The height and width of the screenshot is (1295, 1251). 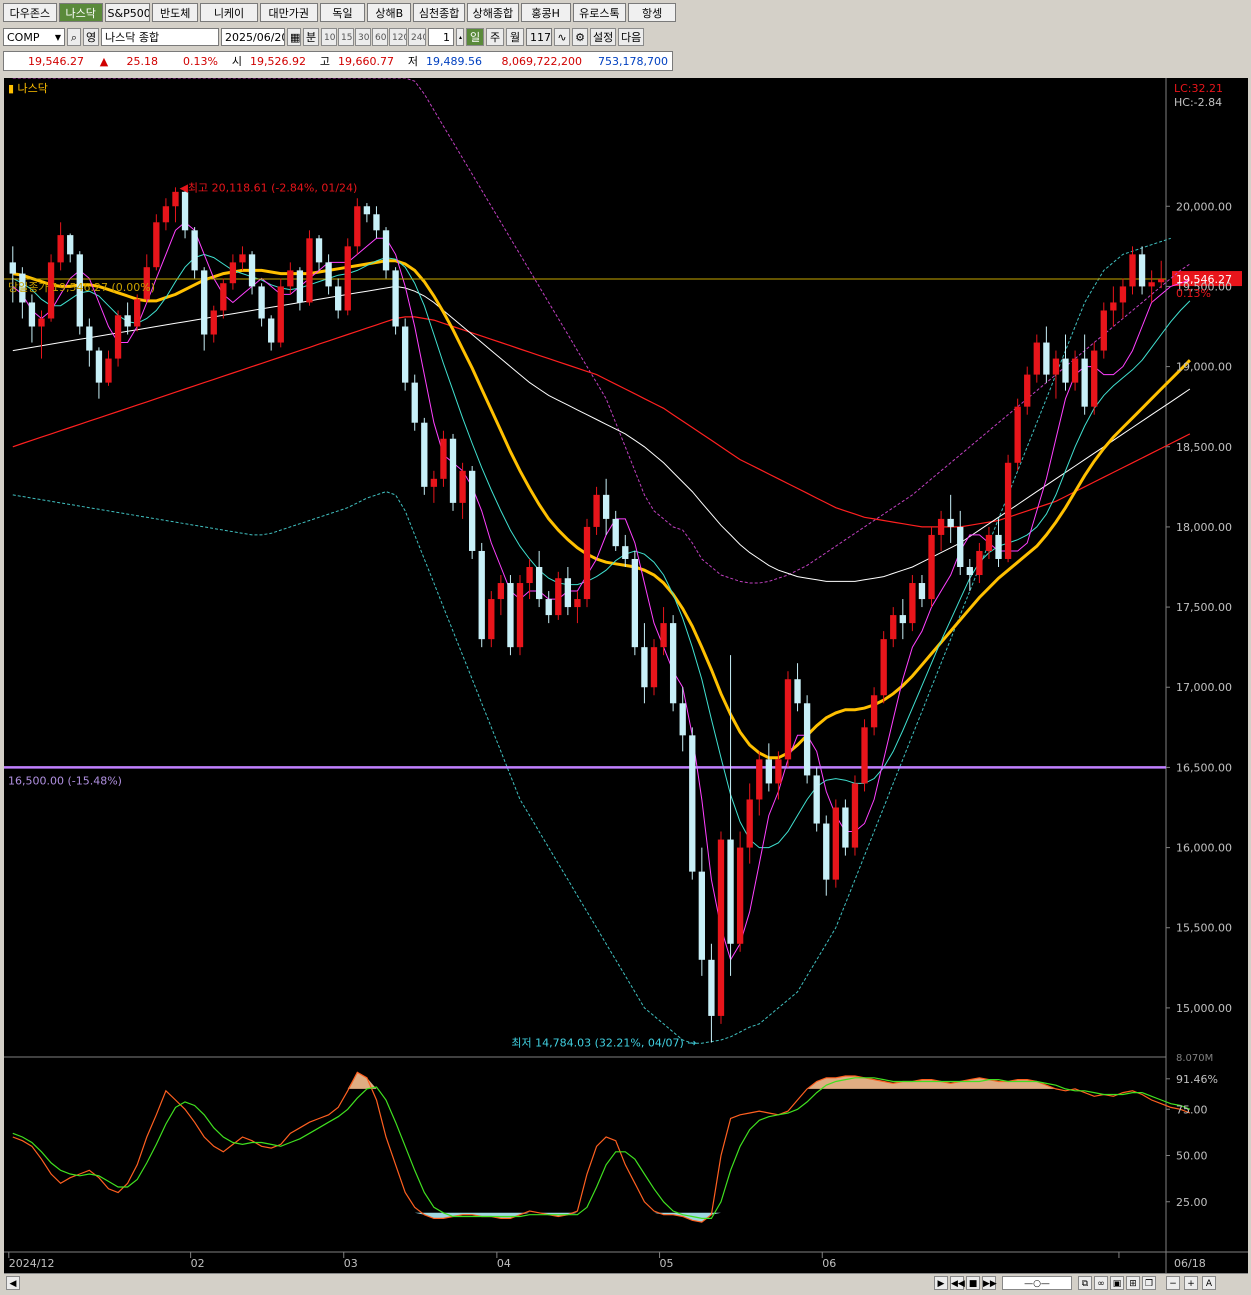 I want to click on spinner-icon: ▴, so click(x=460, y=37).